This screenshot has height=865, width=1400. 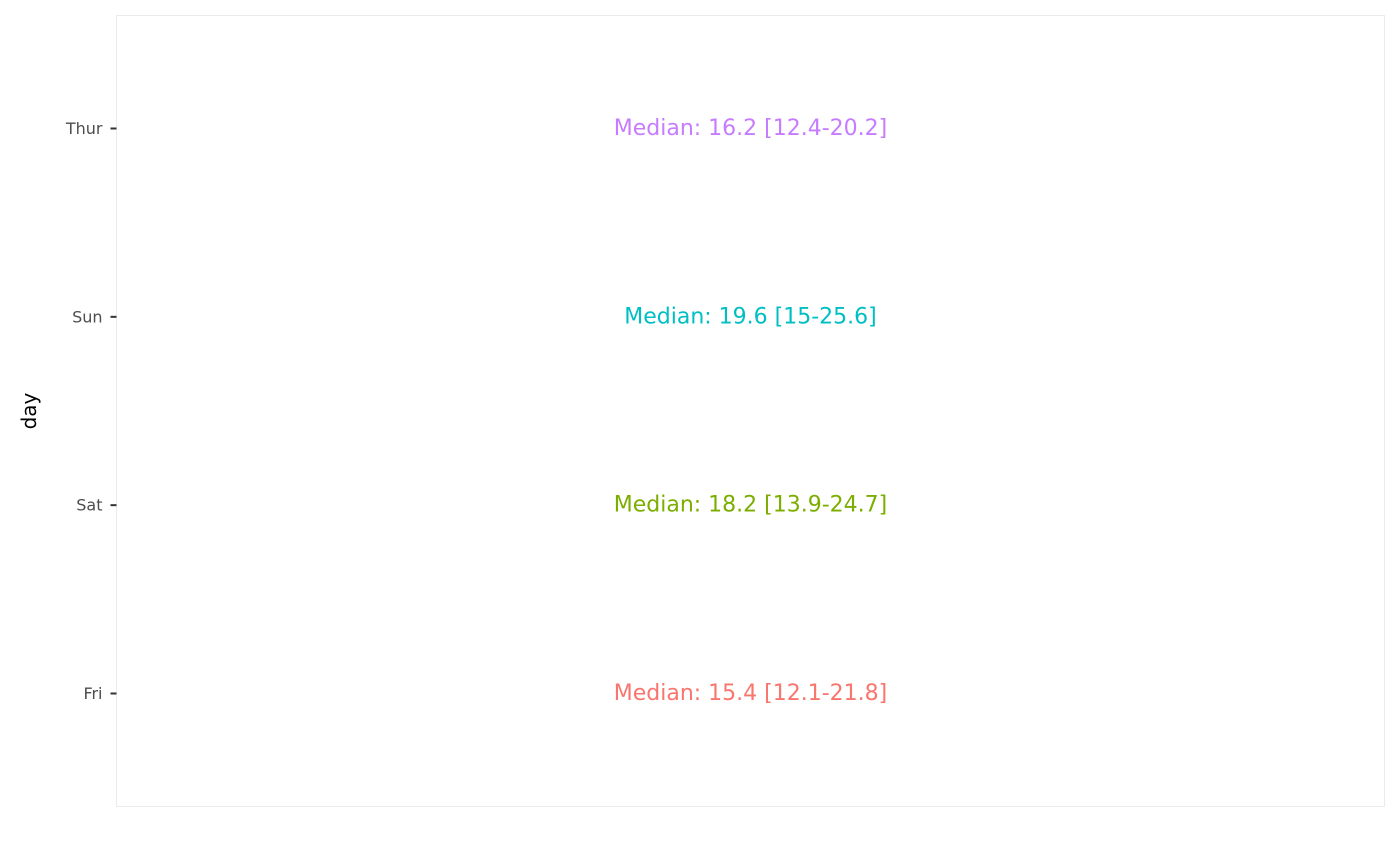 I want to click on y-axis-title: day, so click(x=29, y=410).